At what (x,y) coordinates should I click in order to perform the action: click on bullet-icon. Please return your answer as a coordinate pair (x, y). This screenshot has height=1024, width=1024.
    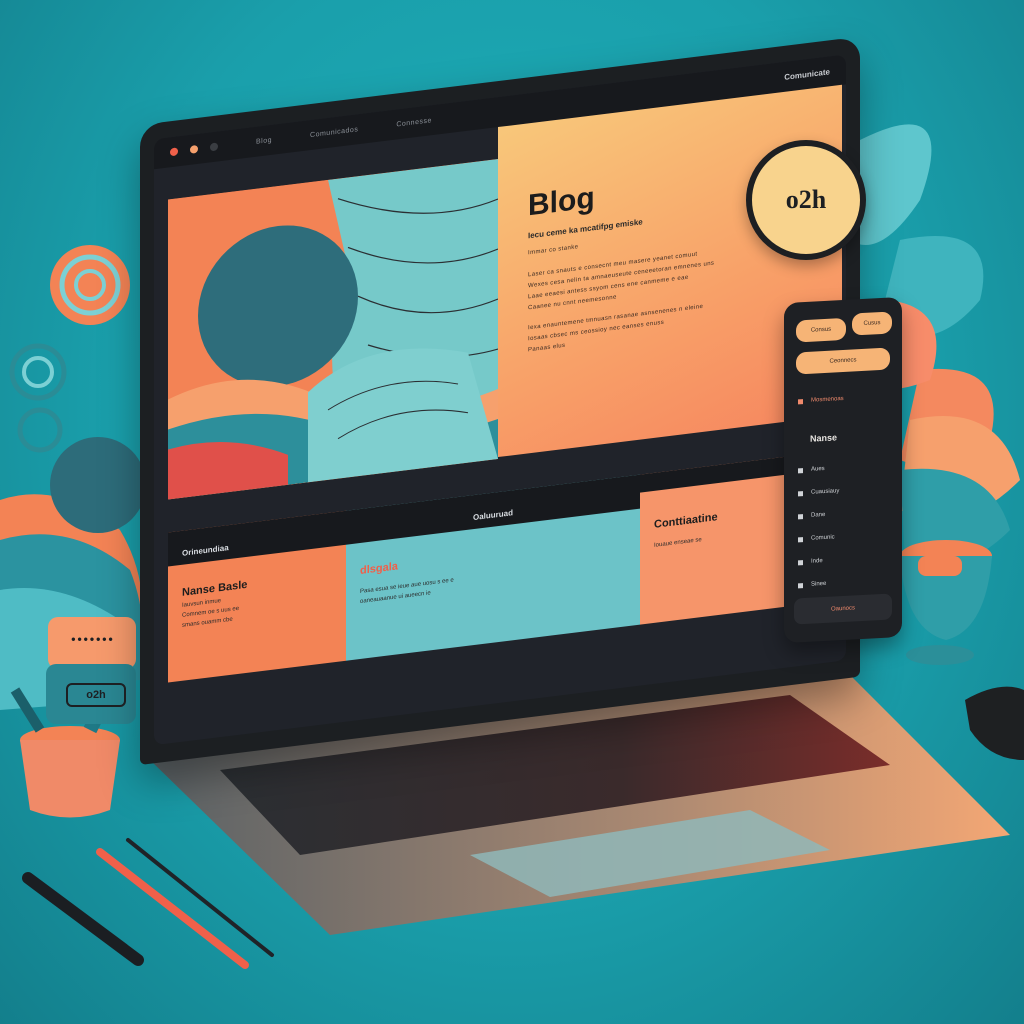
    Looking at the image, I should click on (800, 401).